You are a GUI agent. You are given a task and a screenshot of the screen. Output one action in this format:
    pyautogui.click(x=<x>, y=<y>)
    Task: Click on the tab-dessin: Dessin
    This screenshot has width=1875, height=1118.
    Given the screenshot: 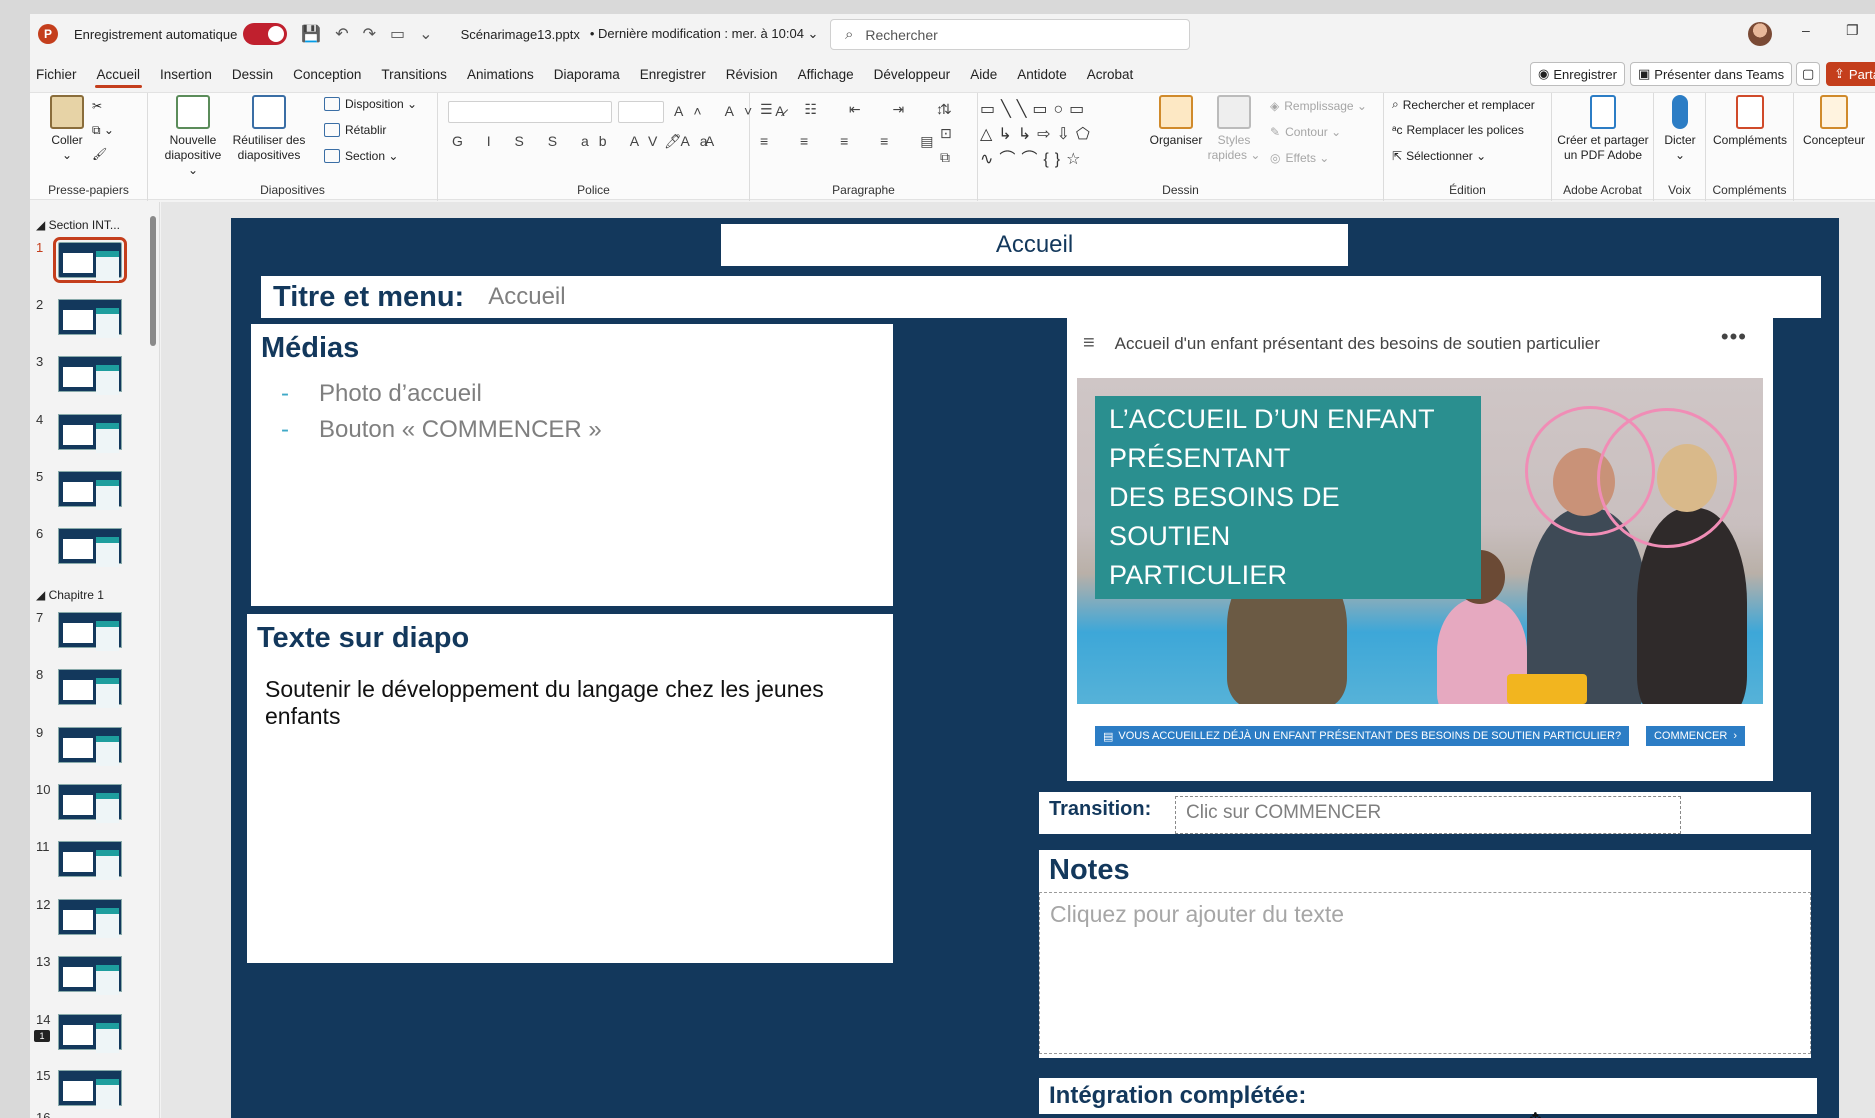 What is the action you would take?
    pyautogui.click(x=252, y=75)
    